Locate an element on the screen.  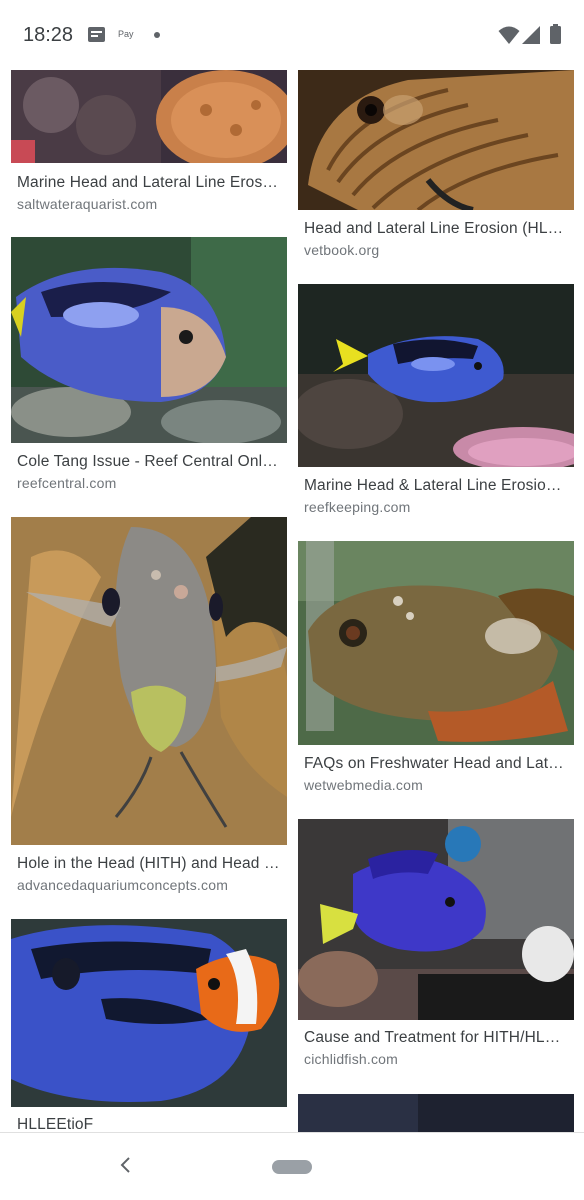
result-source: reefcentral.com is located at coordinates (149, 483).